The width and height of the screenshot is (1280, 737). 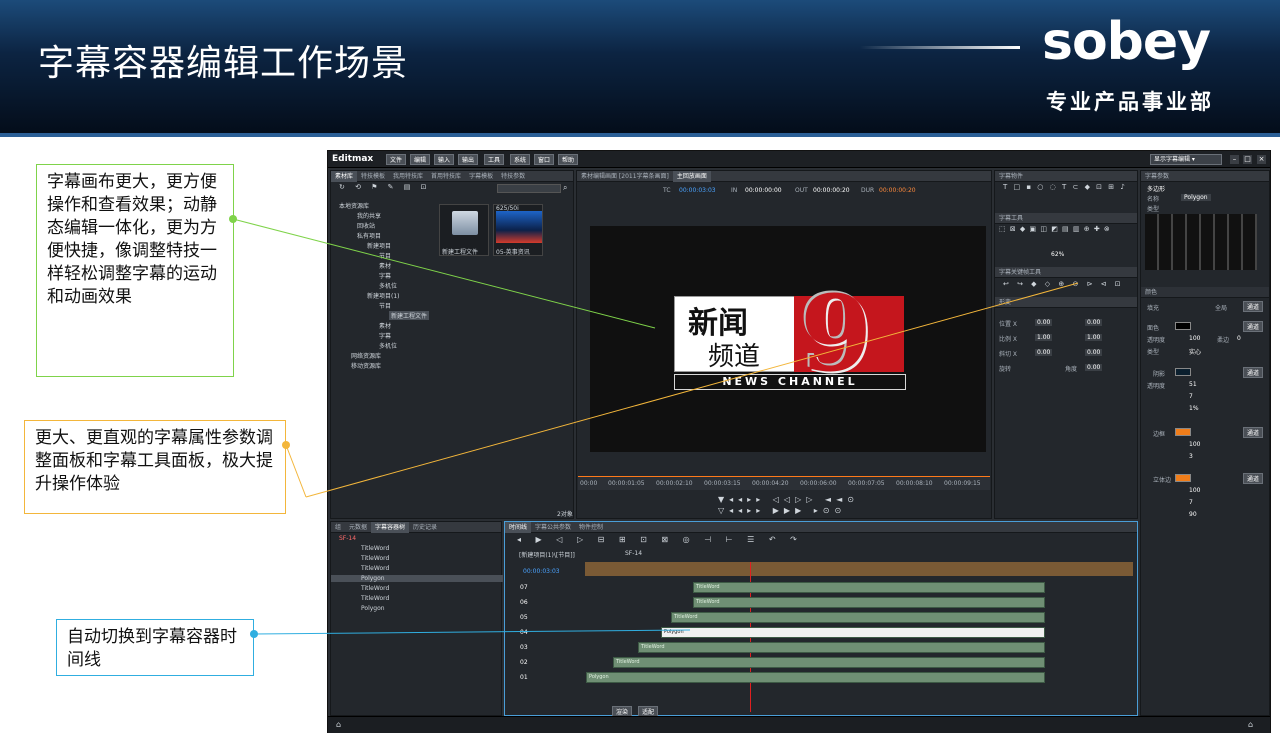 What do you see at coordinates (544, 159) in the screenshot?
I see `menu-window: 窗口` at bounding box center [544, 159].